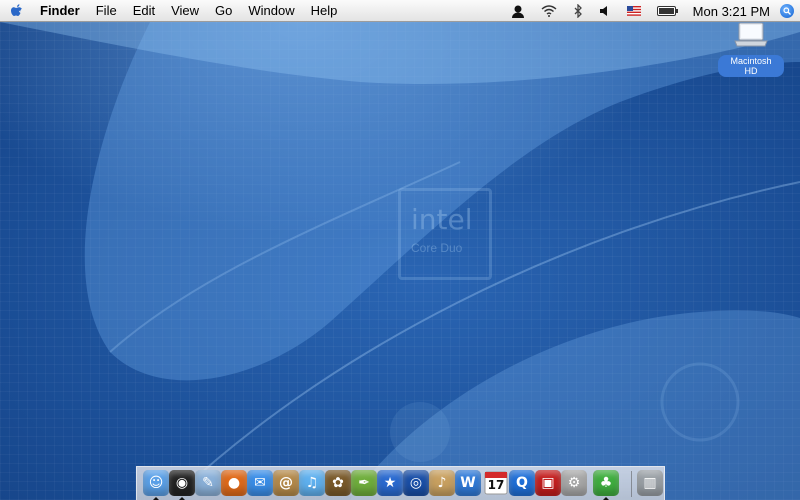 This screenshot has height=500, width=800. What do you see at coordinates (324, 11) in the screenshot?
I see `menu-help: Help` at bounding box center [324, 11].